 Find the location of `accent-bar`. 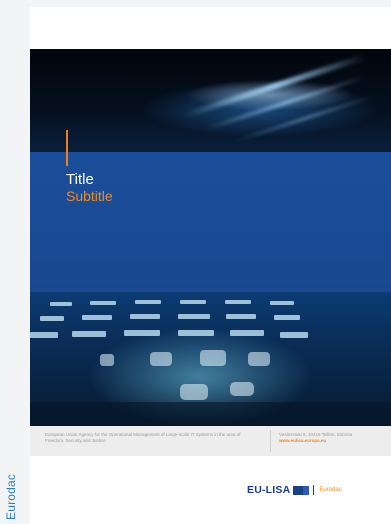

accent-bar is located at coordinates (67, 148).